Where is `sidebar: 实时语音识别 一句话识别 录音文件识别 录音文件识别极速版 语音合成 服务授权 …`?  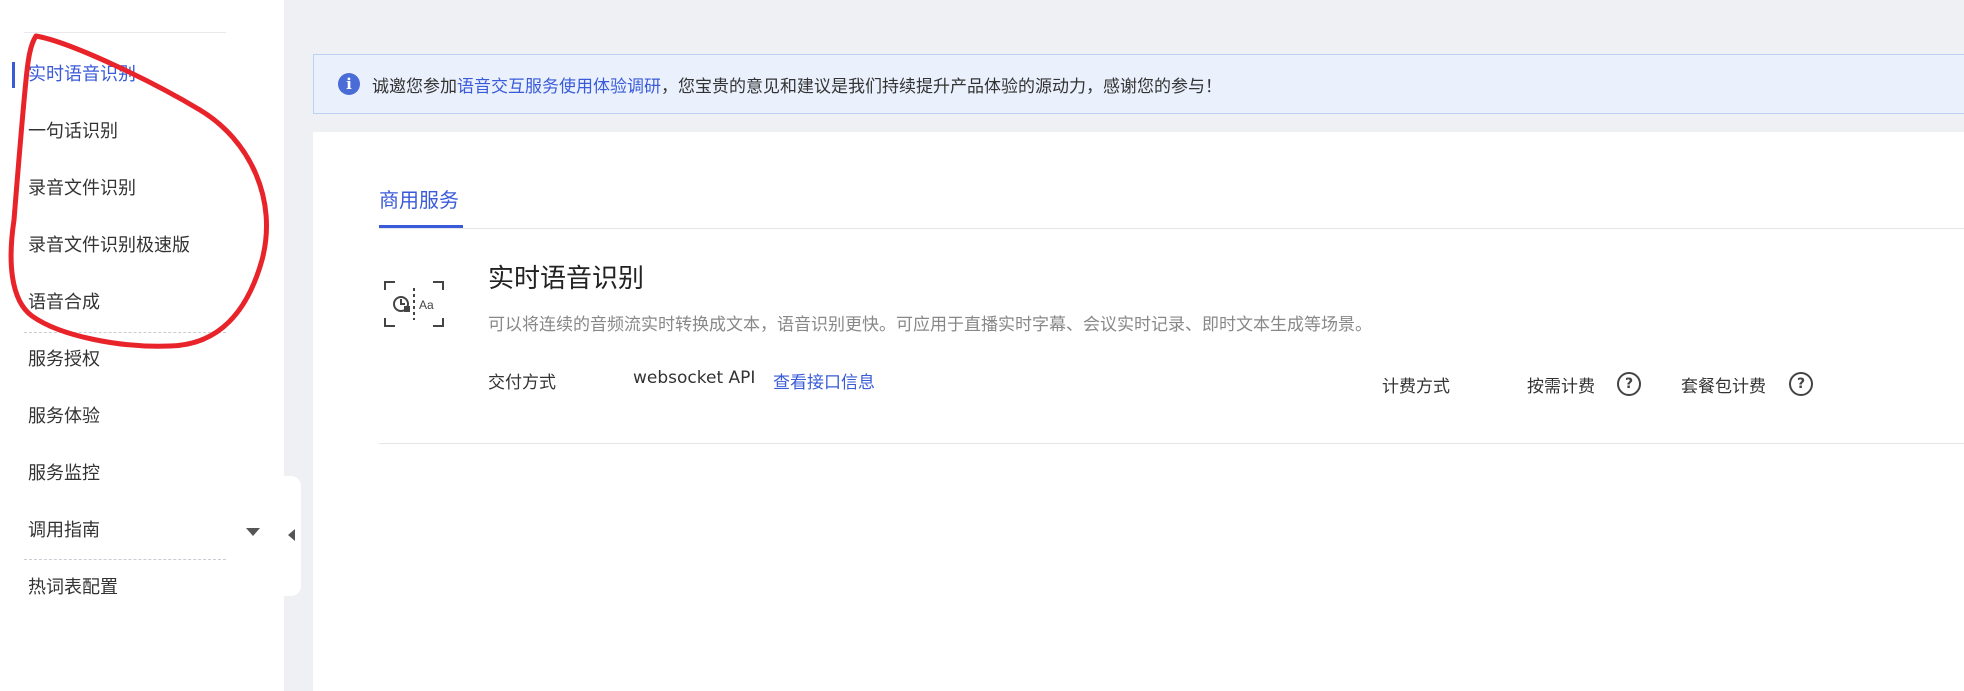 sidebar: 实时语音识别 一句话识别 录音文件识别 录音文件识别极速版 语音合成 服务授权 … is located at coordinates (142, 345).